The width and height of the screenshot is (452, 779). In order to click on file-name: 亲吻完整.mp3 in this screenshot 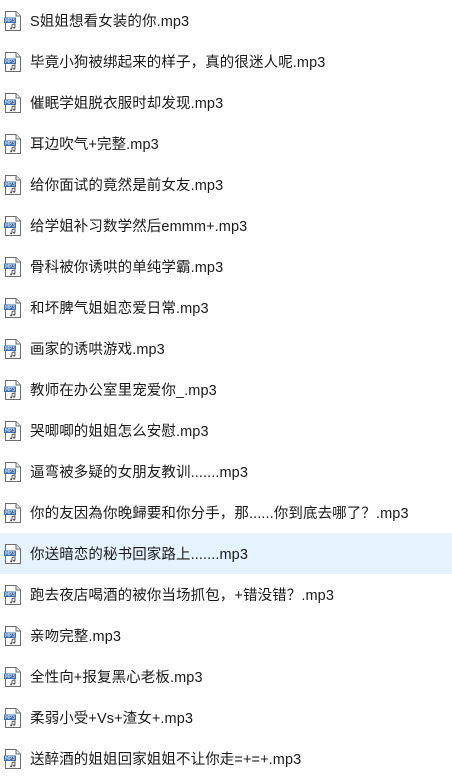, I will do `click(76, 637)`.